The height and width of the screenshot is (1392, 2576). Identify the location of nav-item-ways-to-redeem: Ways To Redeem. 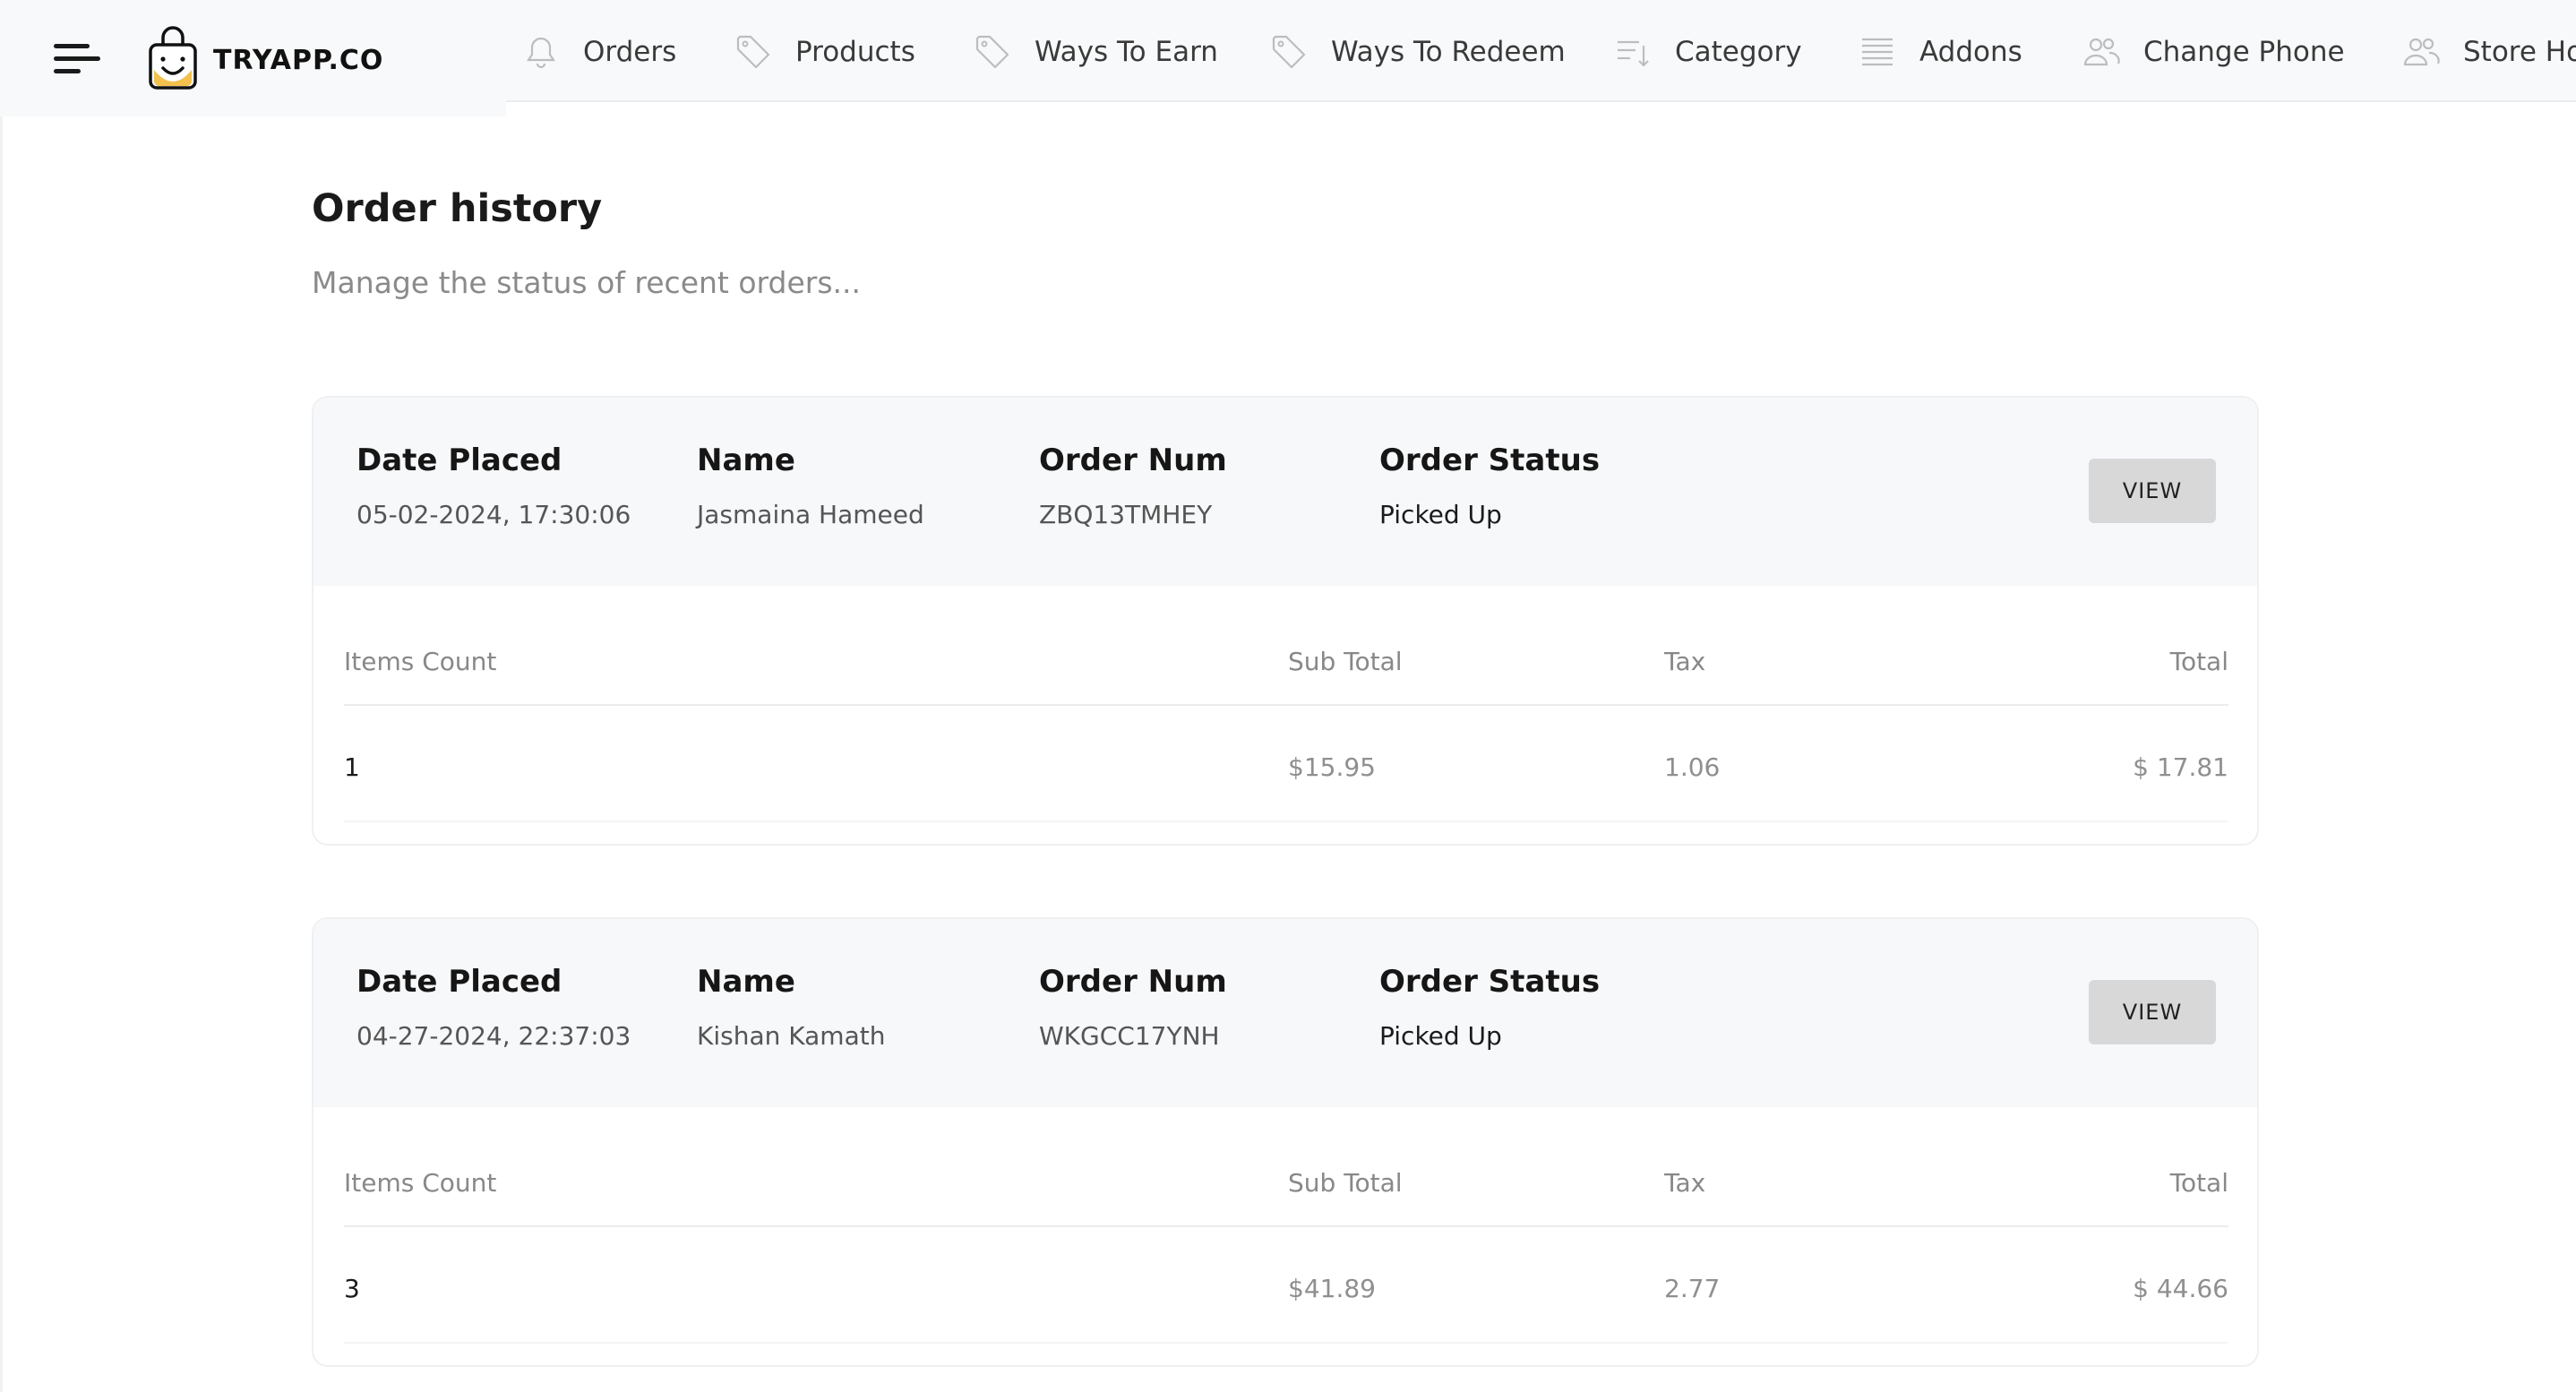
(1418, 52).